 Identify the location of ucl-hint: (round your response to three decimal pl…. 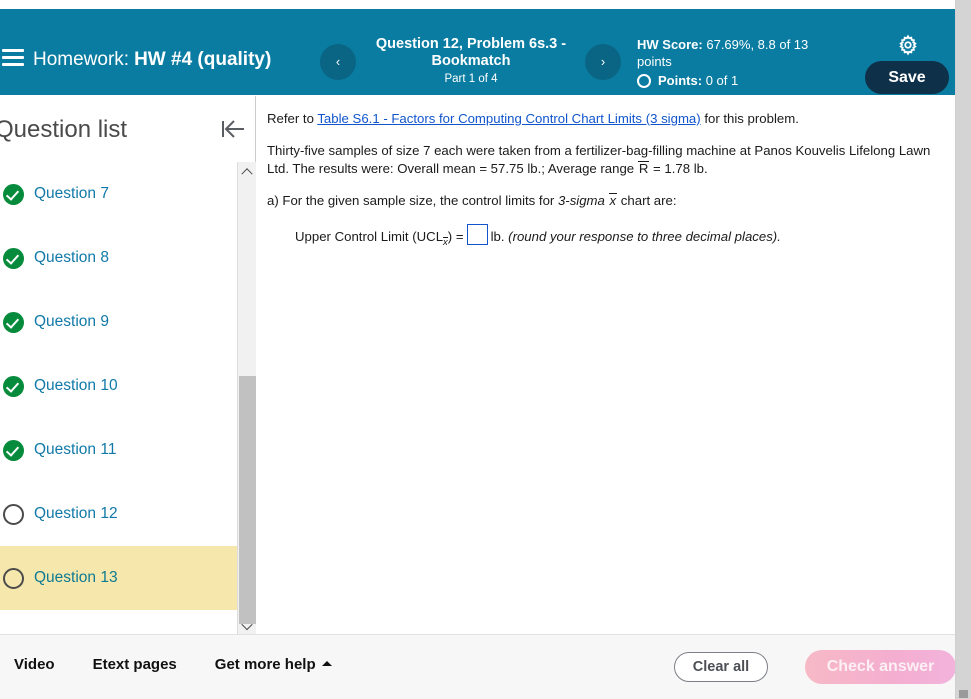
(644, 236).